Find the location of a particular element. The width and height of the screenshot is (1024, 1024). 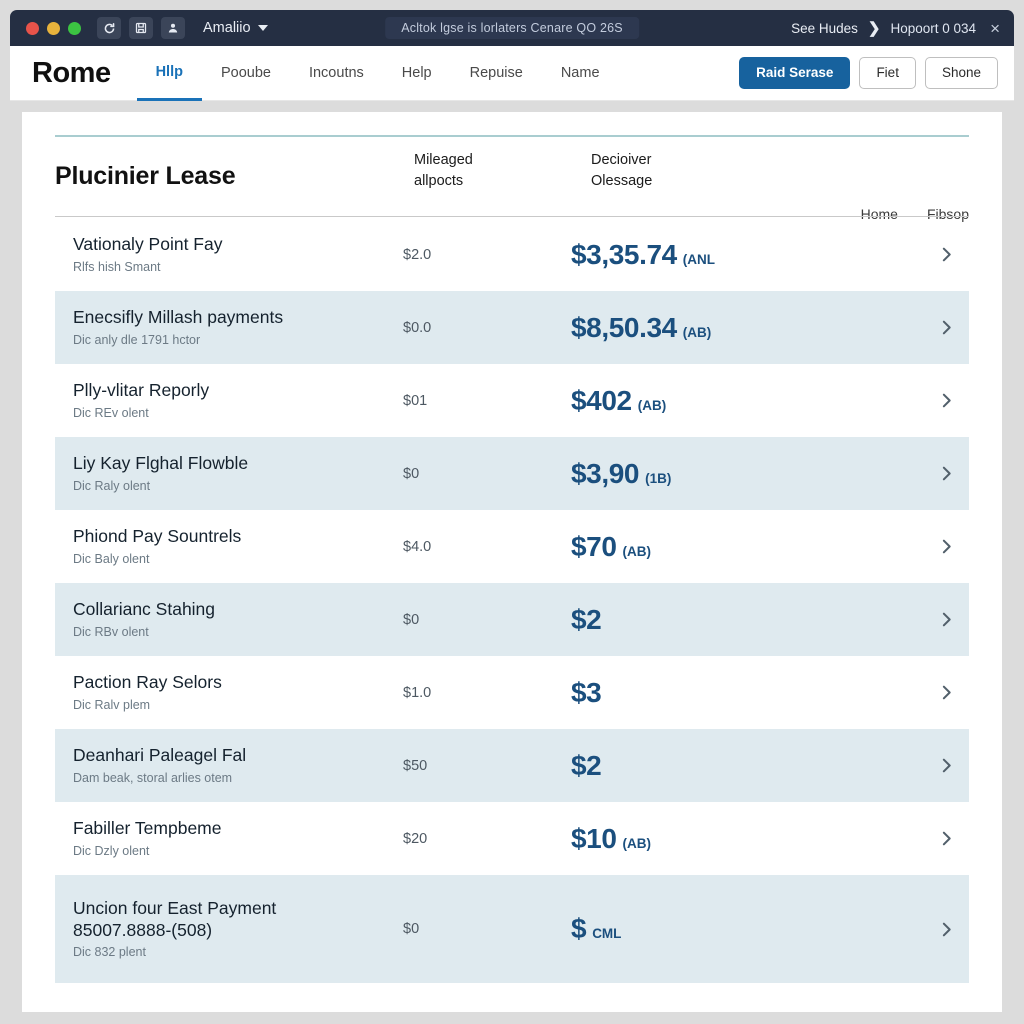

row-subtitle: Dic Raly olent is located at coordinates (112, 485).